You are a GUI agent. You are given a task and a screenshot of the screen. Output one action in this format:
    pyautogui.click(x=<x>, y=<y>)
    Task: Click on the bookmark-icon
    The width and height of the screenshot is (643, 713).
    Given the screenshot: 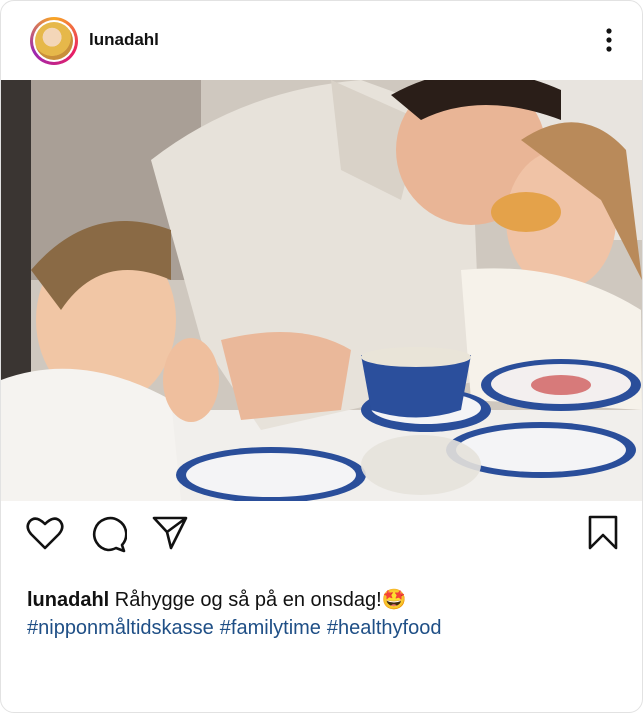 What is the action you would take?
    pyautogui.click(x=603, y=533)
    